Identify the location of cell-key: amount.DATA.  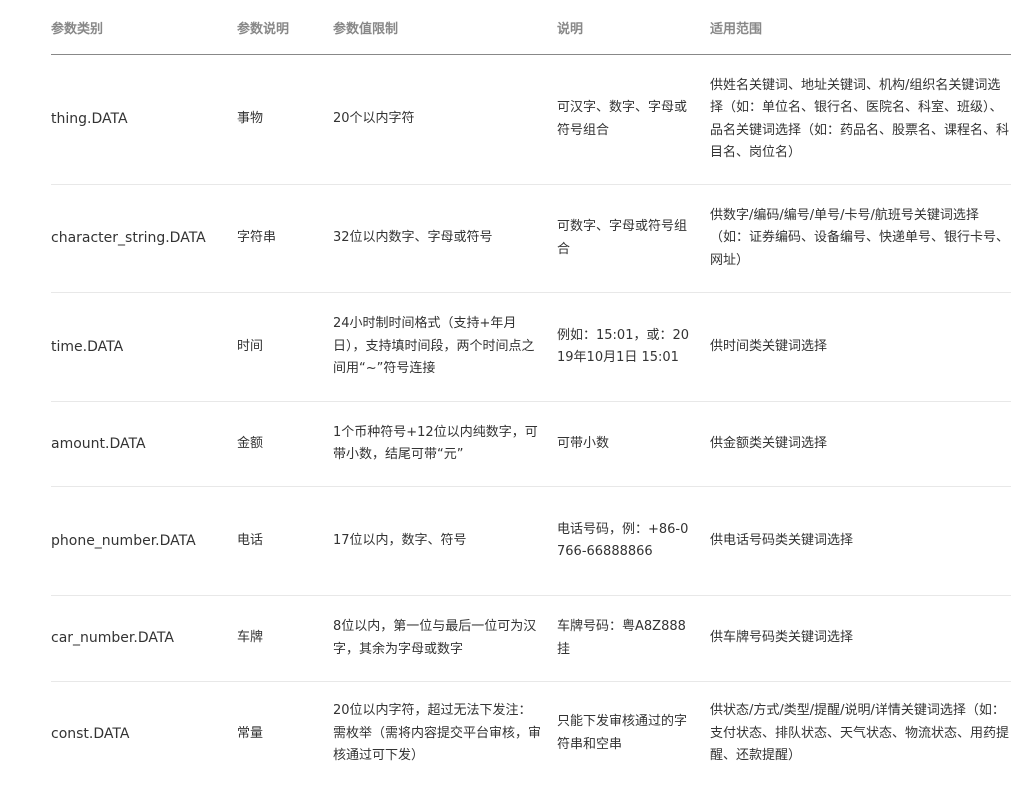
(144, 444).